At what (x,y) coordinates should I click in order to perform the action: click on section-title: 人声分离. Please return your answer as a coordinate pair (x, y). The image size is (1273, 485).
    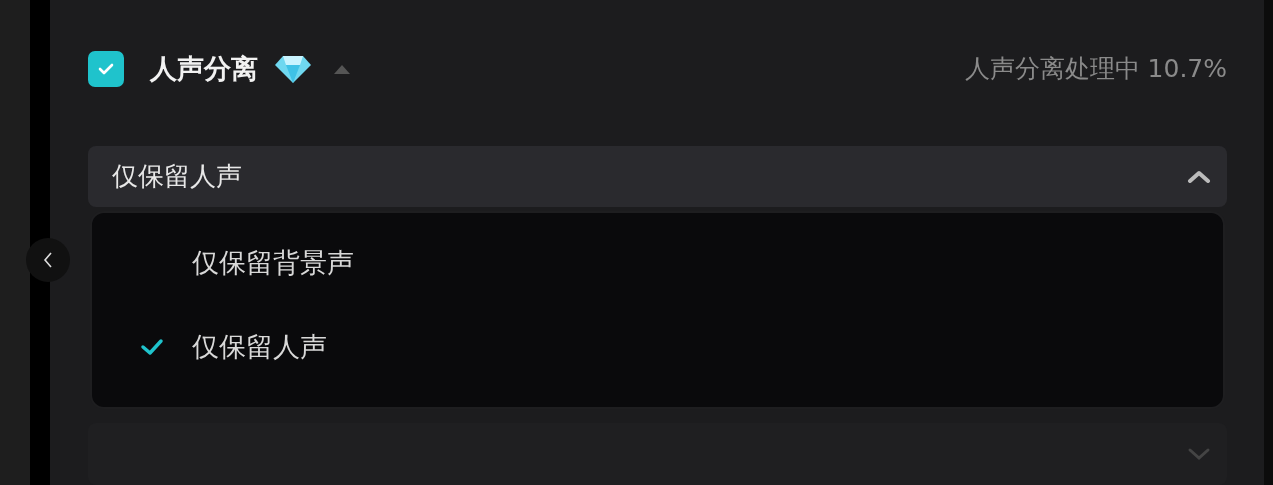
    Looking at the image, I should click on (204, 68).